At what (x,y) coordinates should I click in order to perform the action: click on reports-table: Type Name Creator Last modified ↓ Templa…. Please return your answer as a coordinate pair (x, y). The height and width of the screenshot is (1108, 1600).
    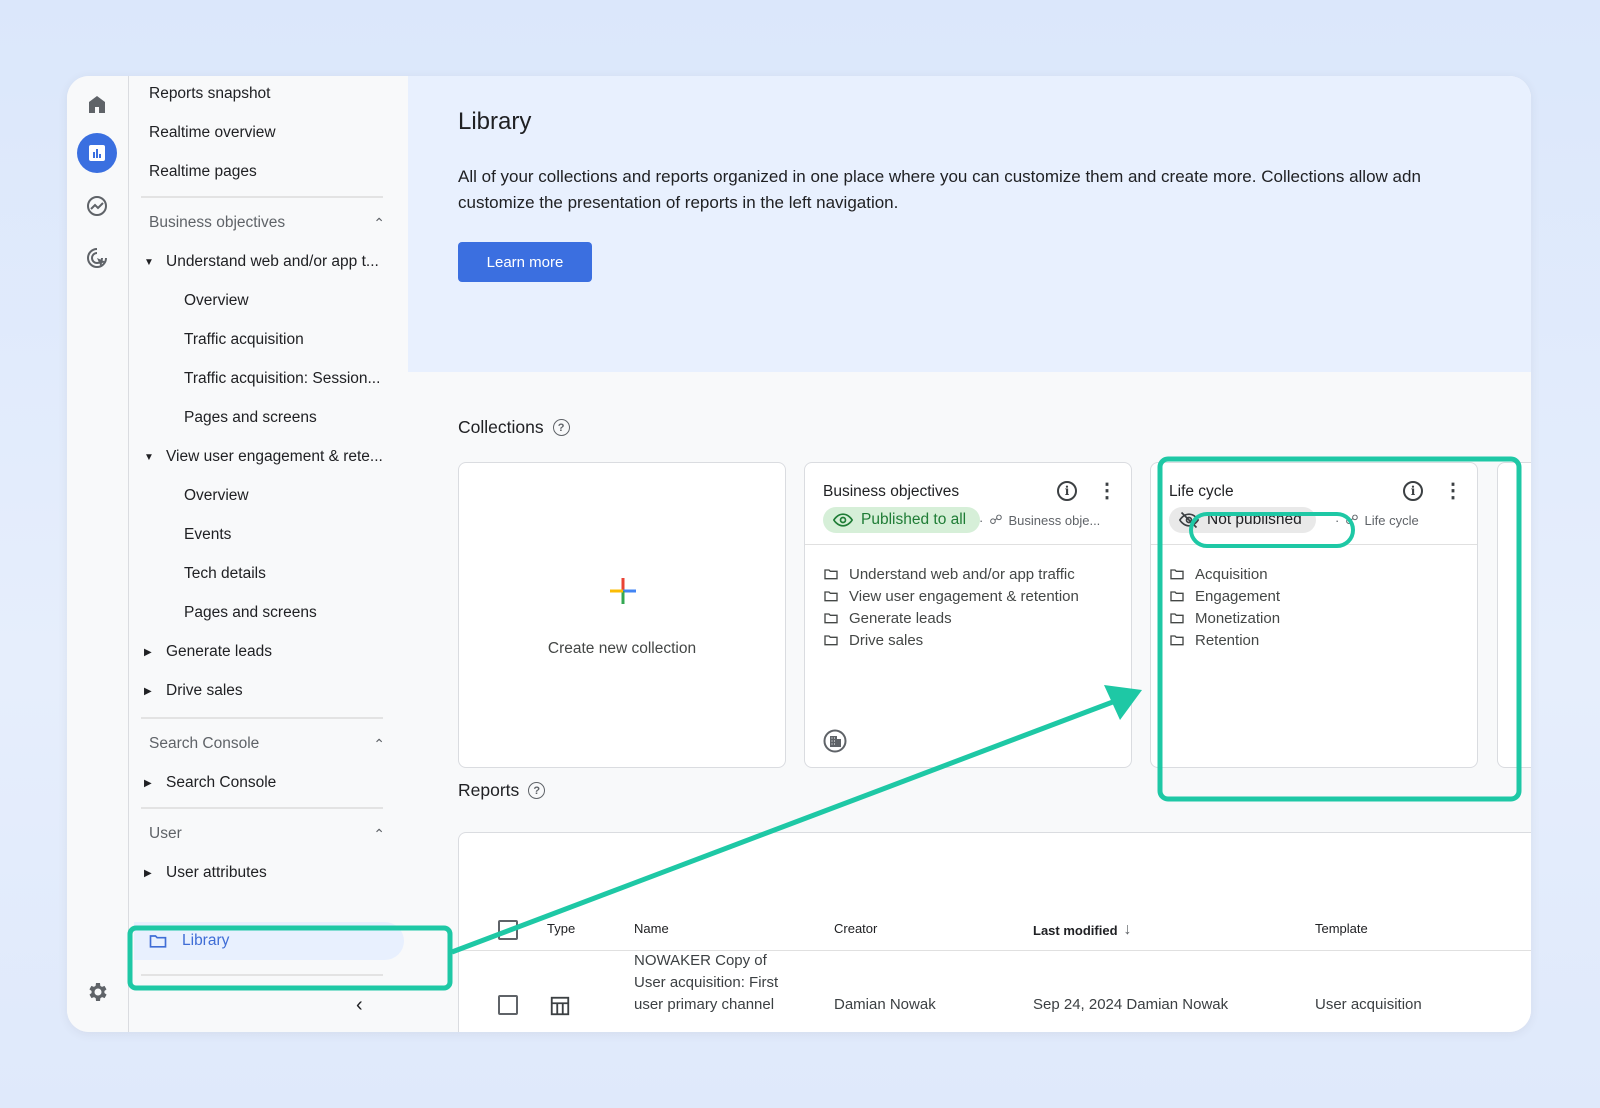
    Looking at the image, I should click on (994, 932).